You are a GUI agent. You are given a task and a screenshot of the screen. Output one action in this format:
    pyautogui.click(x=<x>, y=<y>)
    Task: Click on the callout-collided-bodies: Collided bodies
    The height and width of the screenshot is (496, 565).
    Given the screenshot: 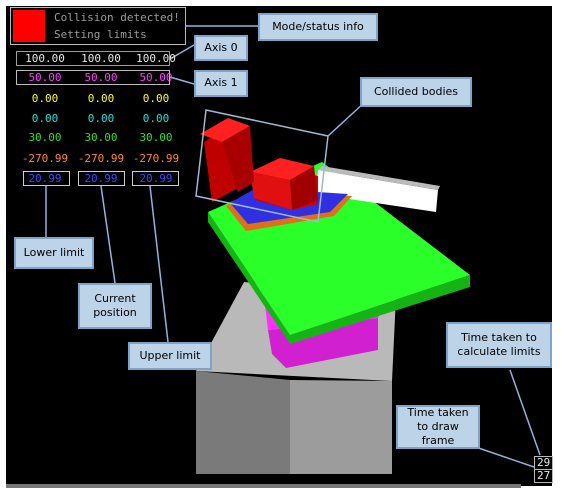 What is the action you would take?
    pyautogui.click(x=416, y=92)
    